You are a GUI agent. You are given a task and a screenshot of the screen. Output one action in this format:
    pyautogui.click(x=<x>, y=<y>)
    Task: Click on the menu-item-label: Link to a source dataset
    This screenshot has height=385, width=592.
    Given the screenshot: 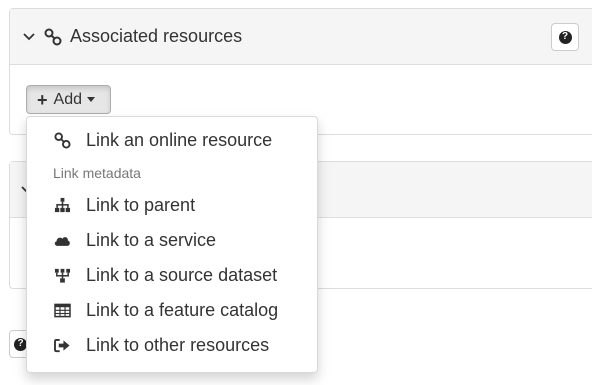 What is the action you would take?
    pyautogui.click(x=182, y=275)
    